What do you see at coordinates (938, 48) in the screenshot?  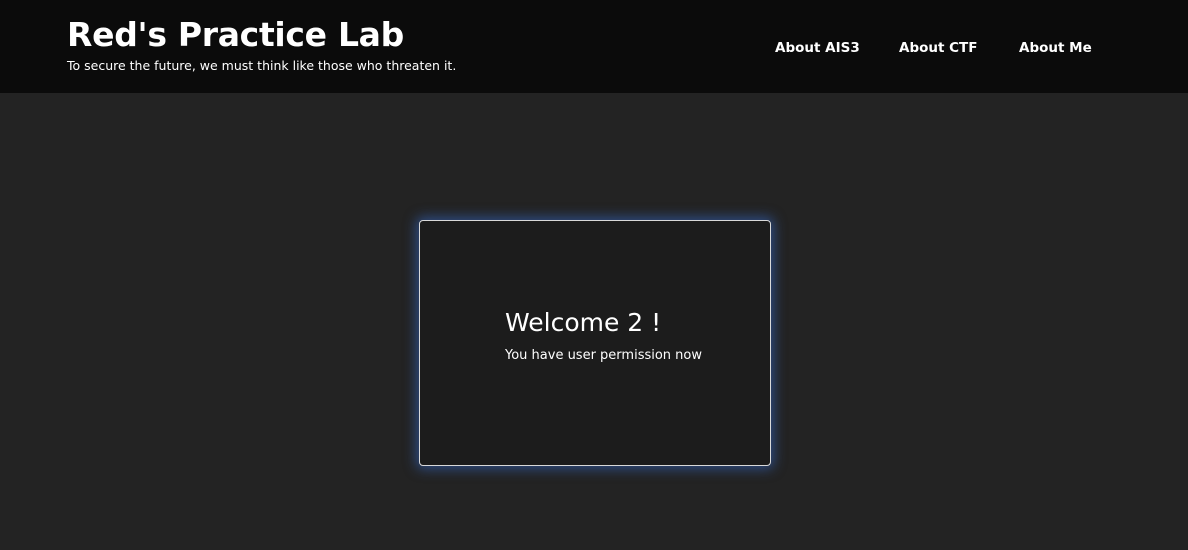 I see `nav-link-about-ctf: About CTF` at bounding box center [938, 48].